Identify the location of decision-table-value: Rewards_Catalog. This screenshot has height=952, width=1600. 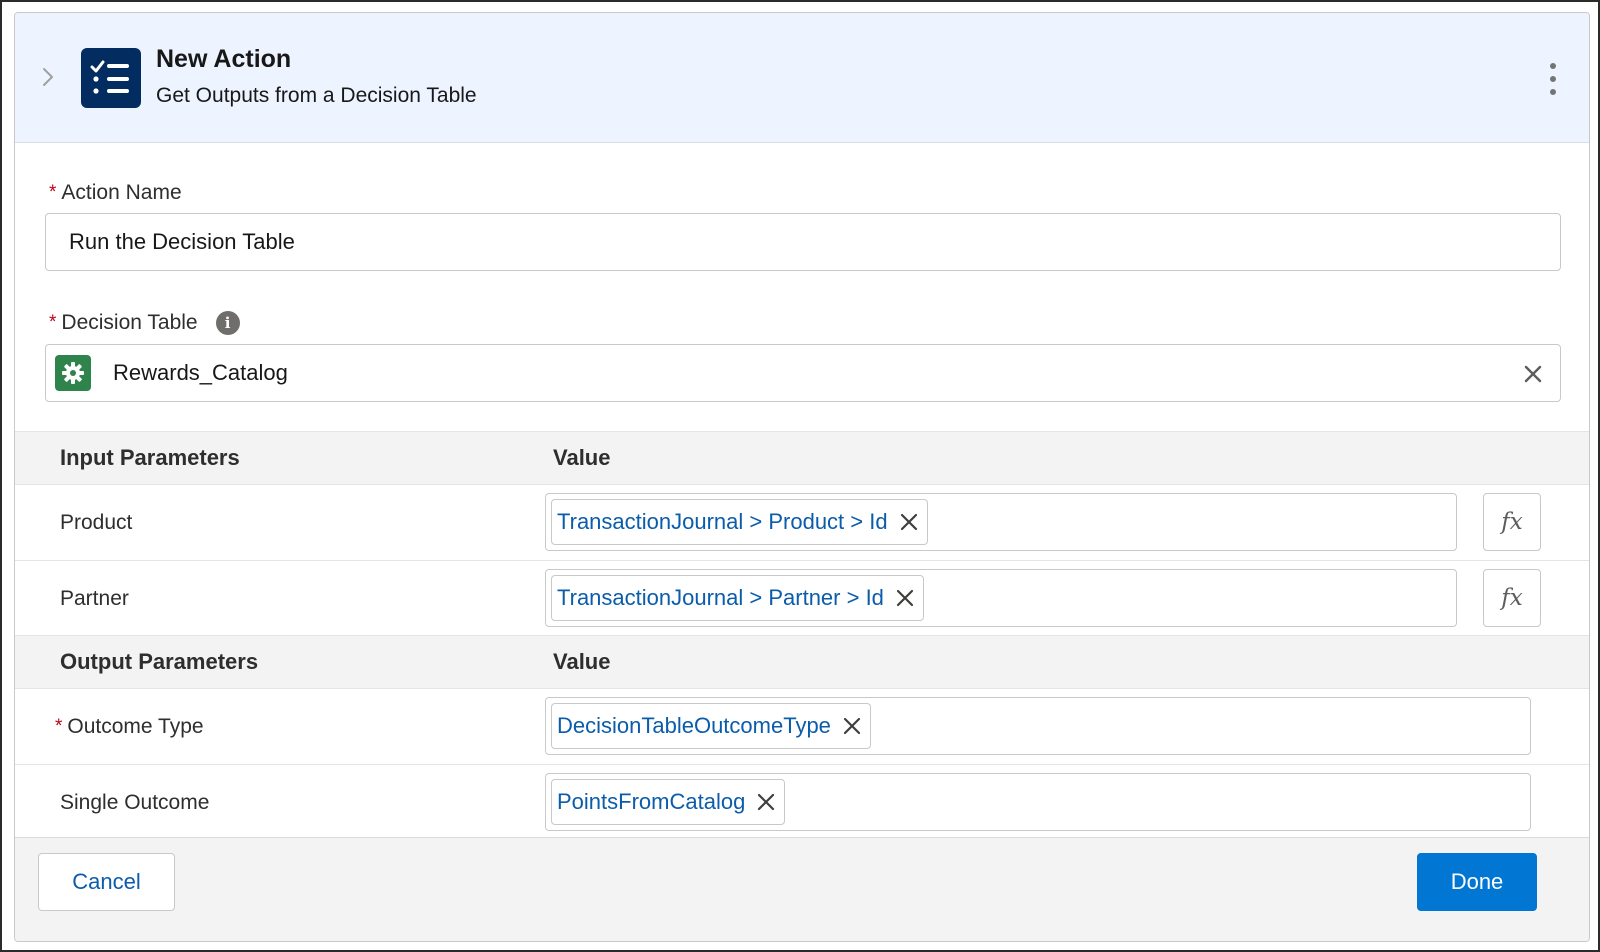
(200, 372).